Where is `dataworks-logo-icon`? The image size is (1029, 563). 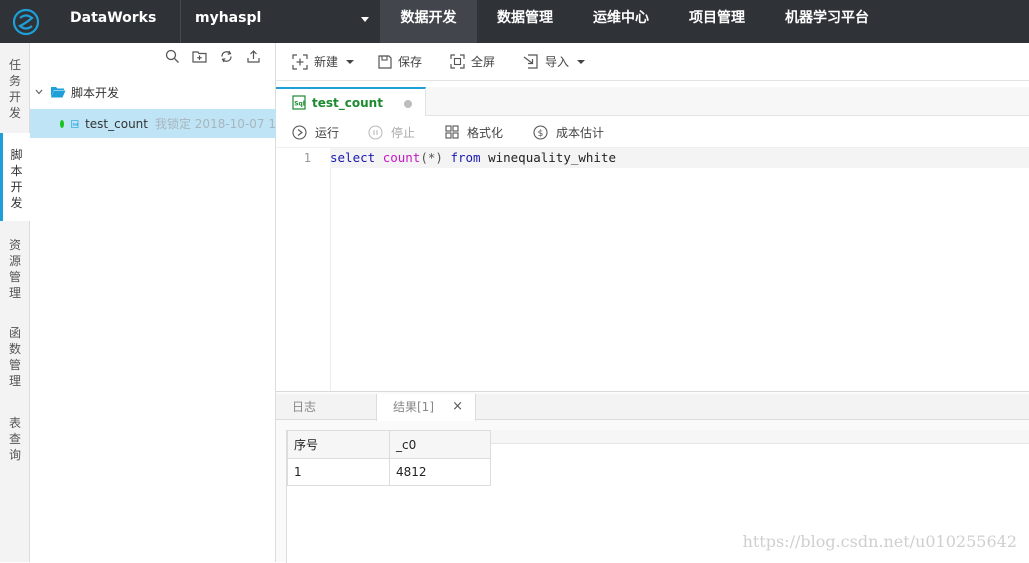
dataworks-logo-icon is located at coordinates (26, 21).